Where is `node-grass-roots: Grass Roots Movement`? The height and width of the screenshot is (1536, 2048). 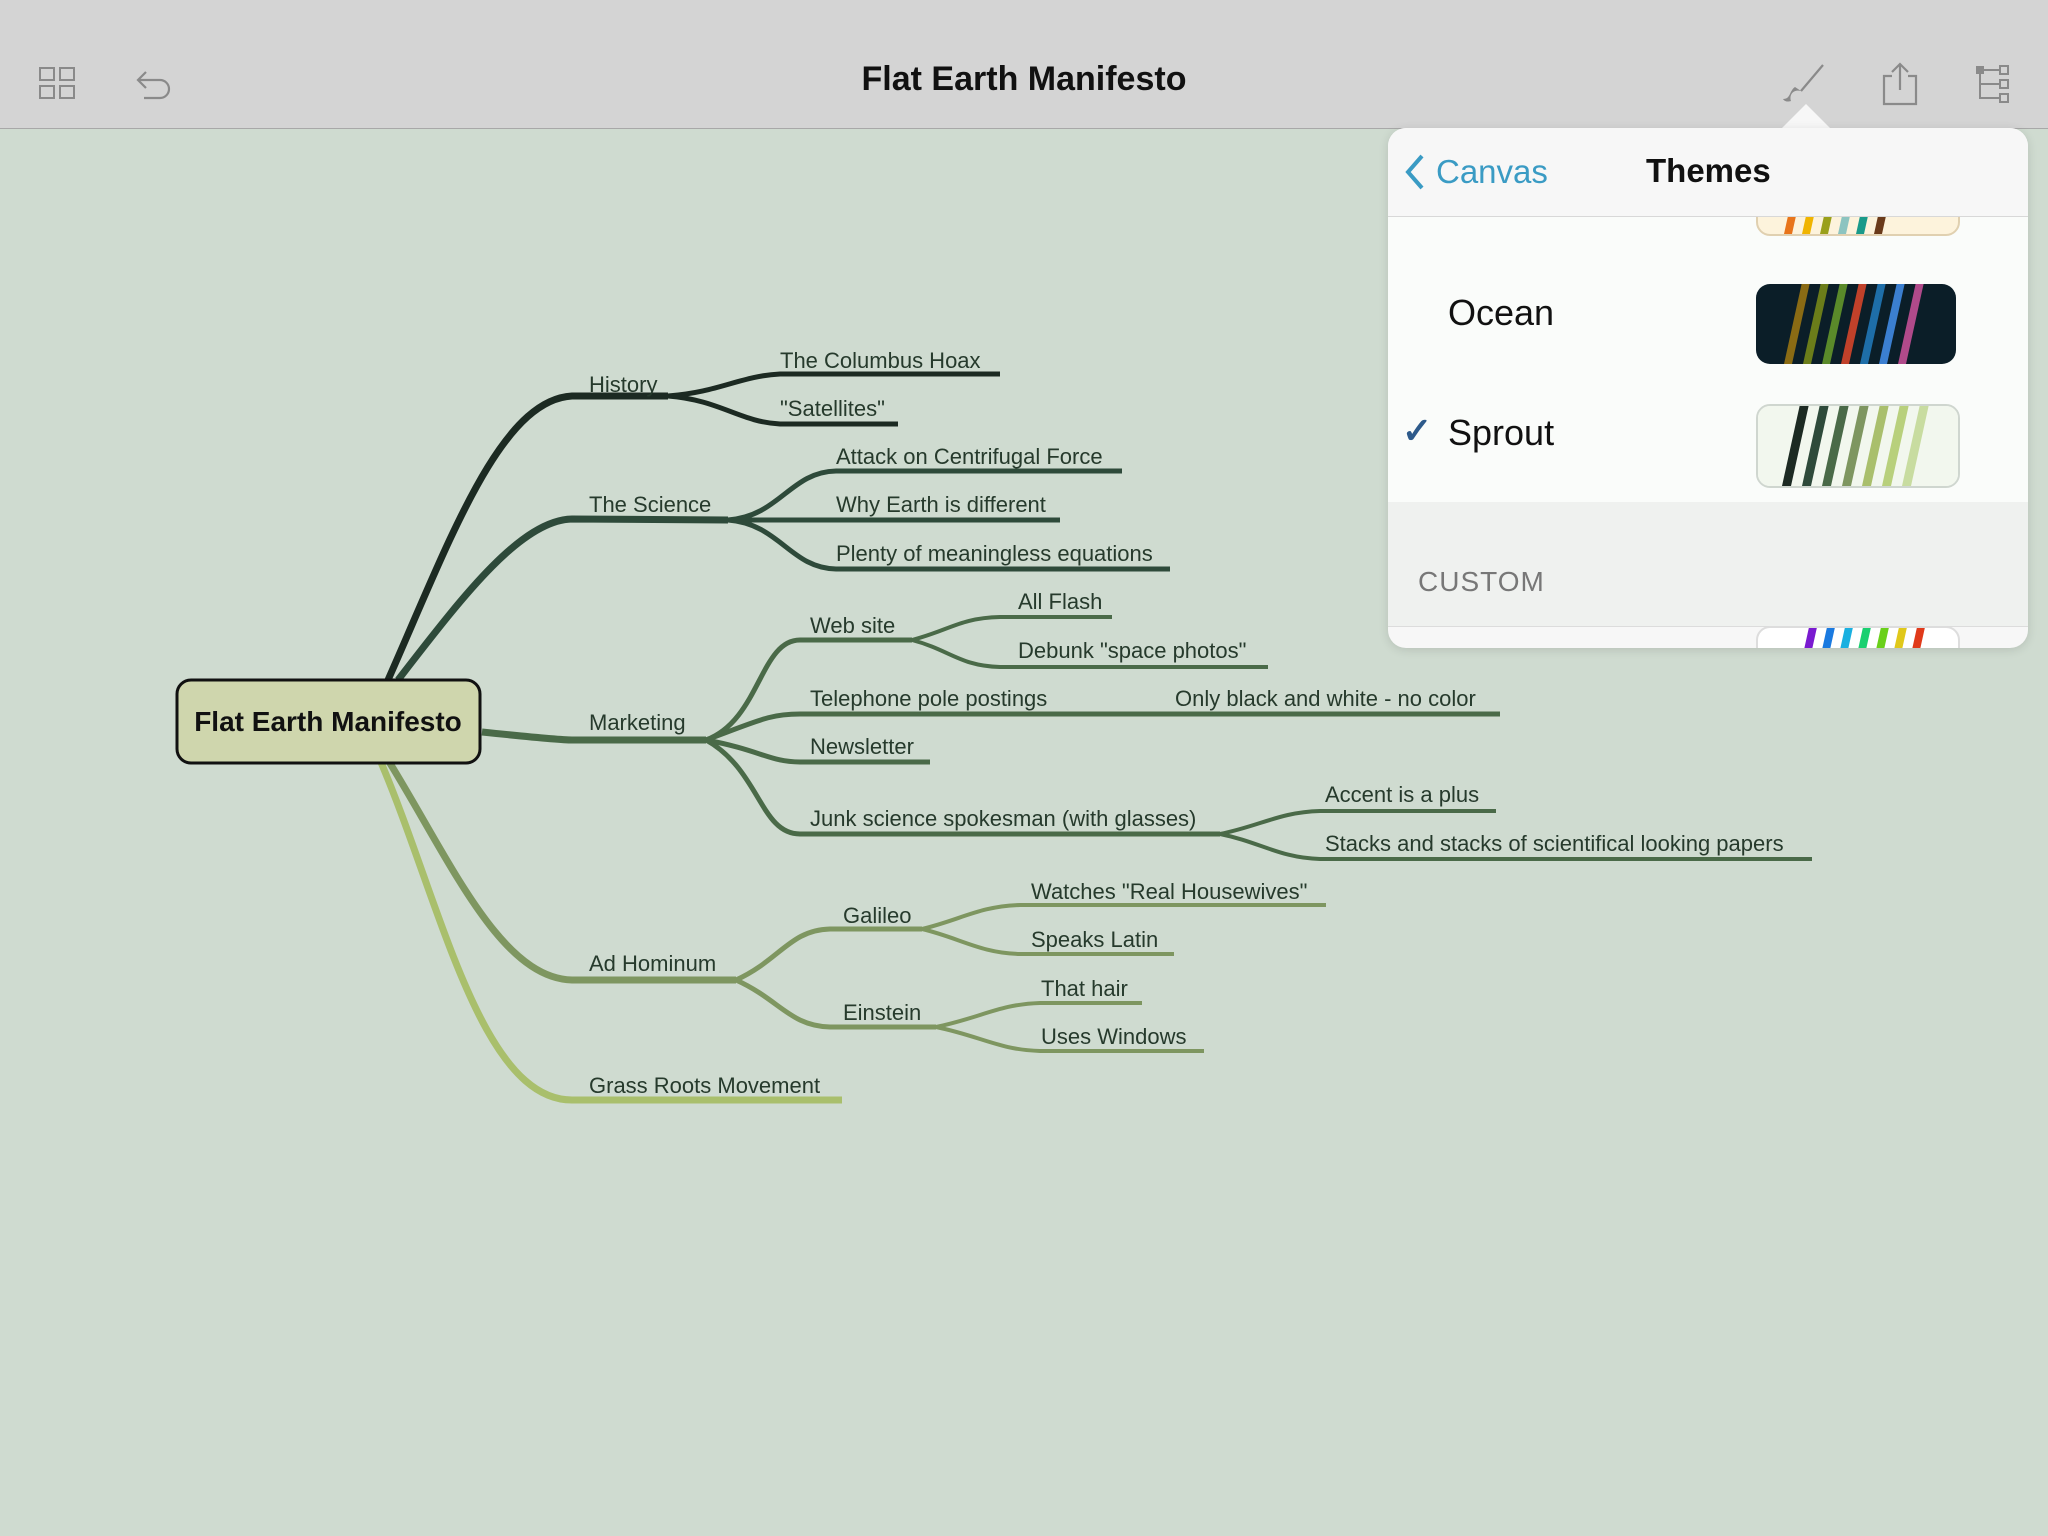
node-grass-roots: Grass Roots Movement is located at coordinates (704, 1085).